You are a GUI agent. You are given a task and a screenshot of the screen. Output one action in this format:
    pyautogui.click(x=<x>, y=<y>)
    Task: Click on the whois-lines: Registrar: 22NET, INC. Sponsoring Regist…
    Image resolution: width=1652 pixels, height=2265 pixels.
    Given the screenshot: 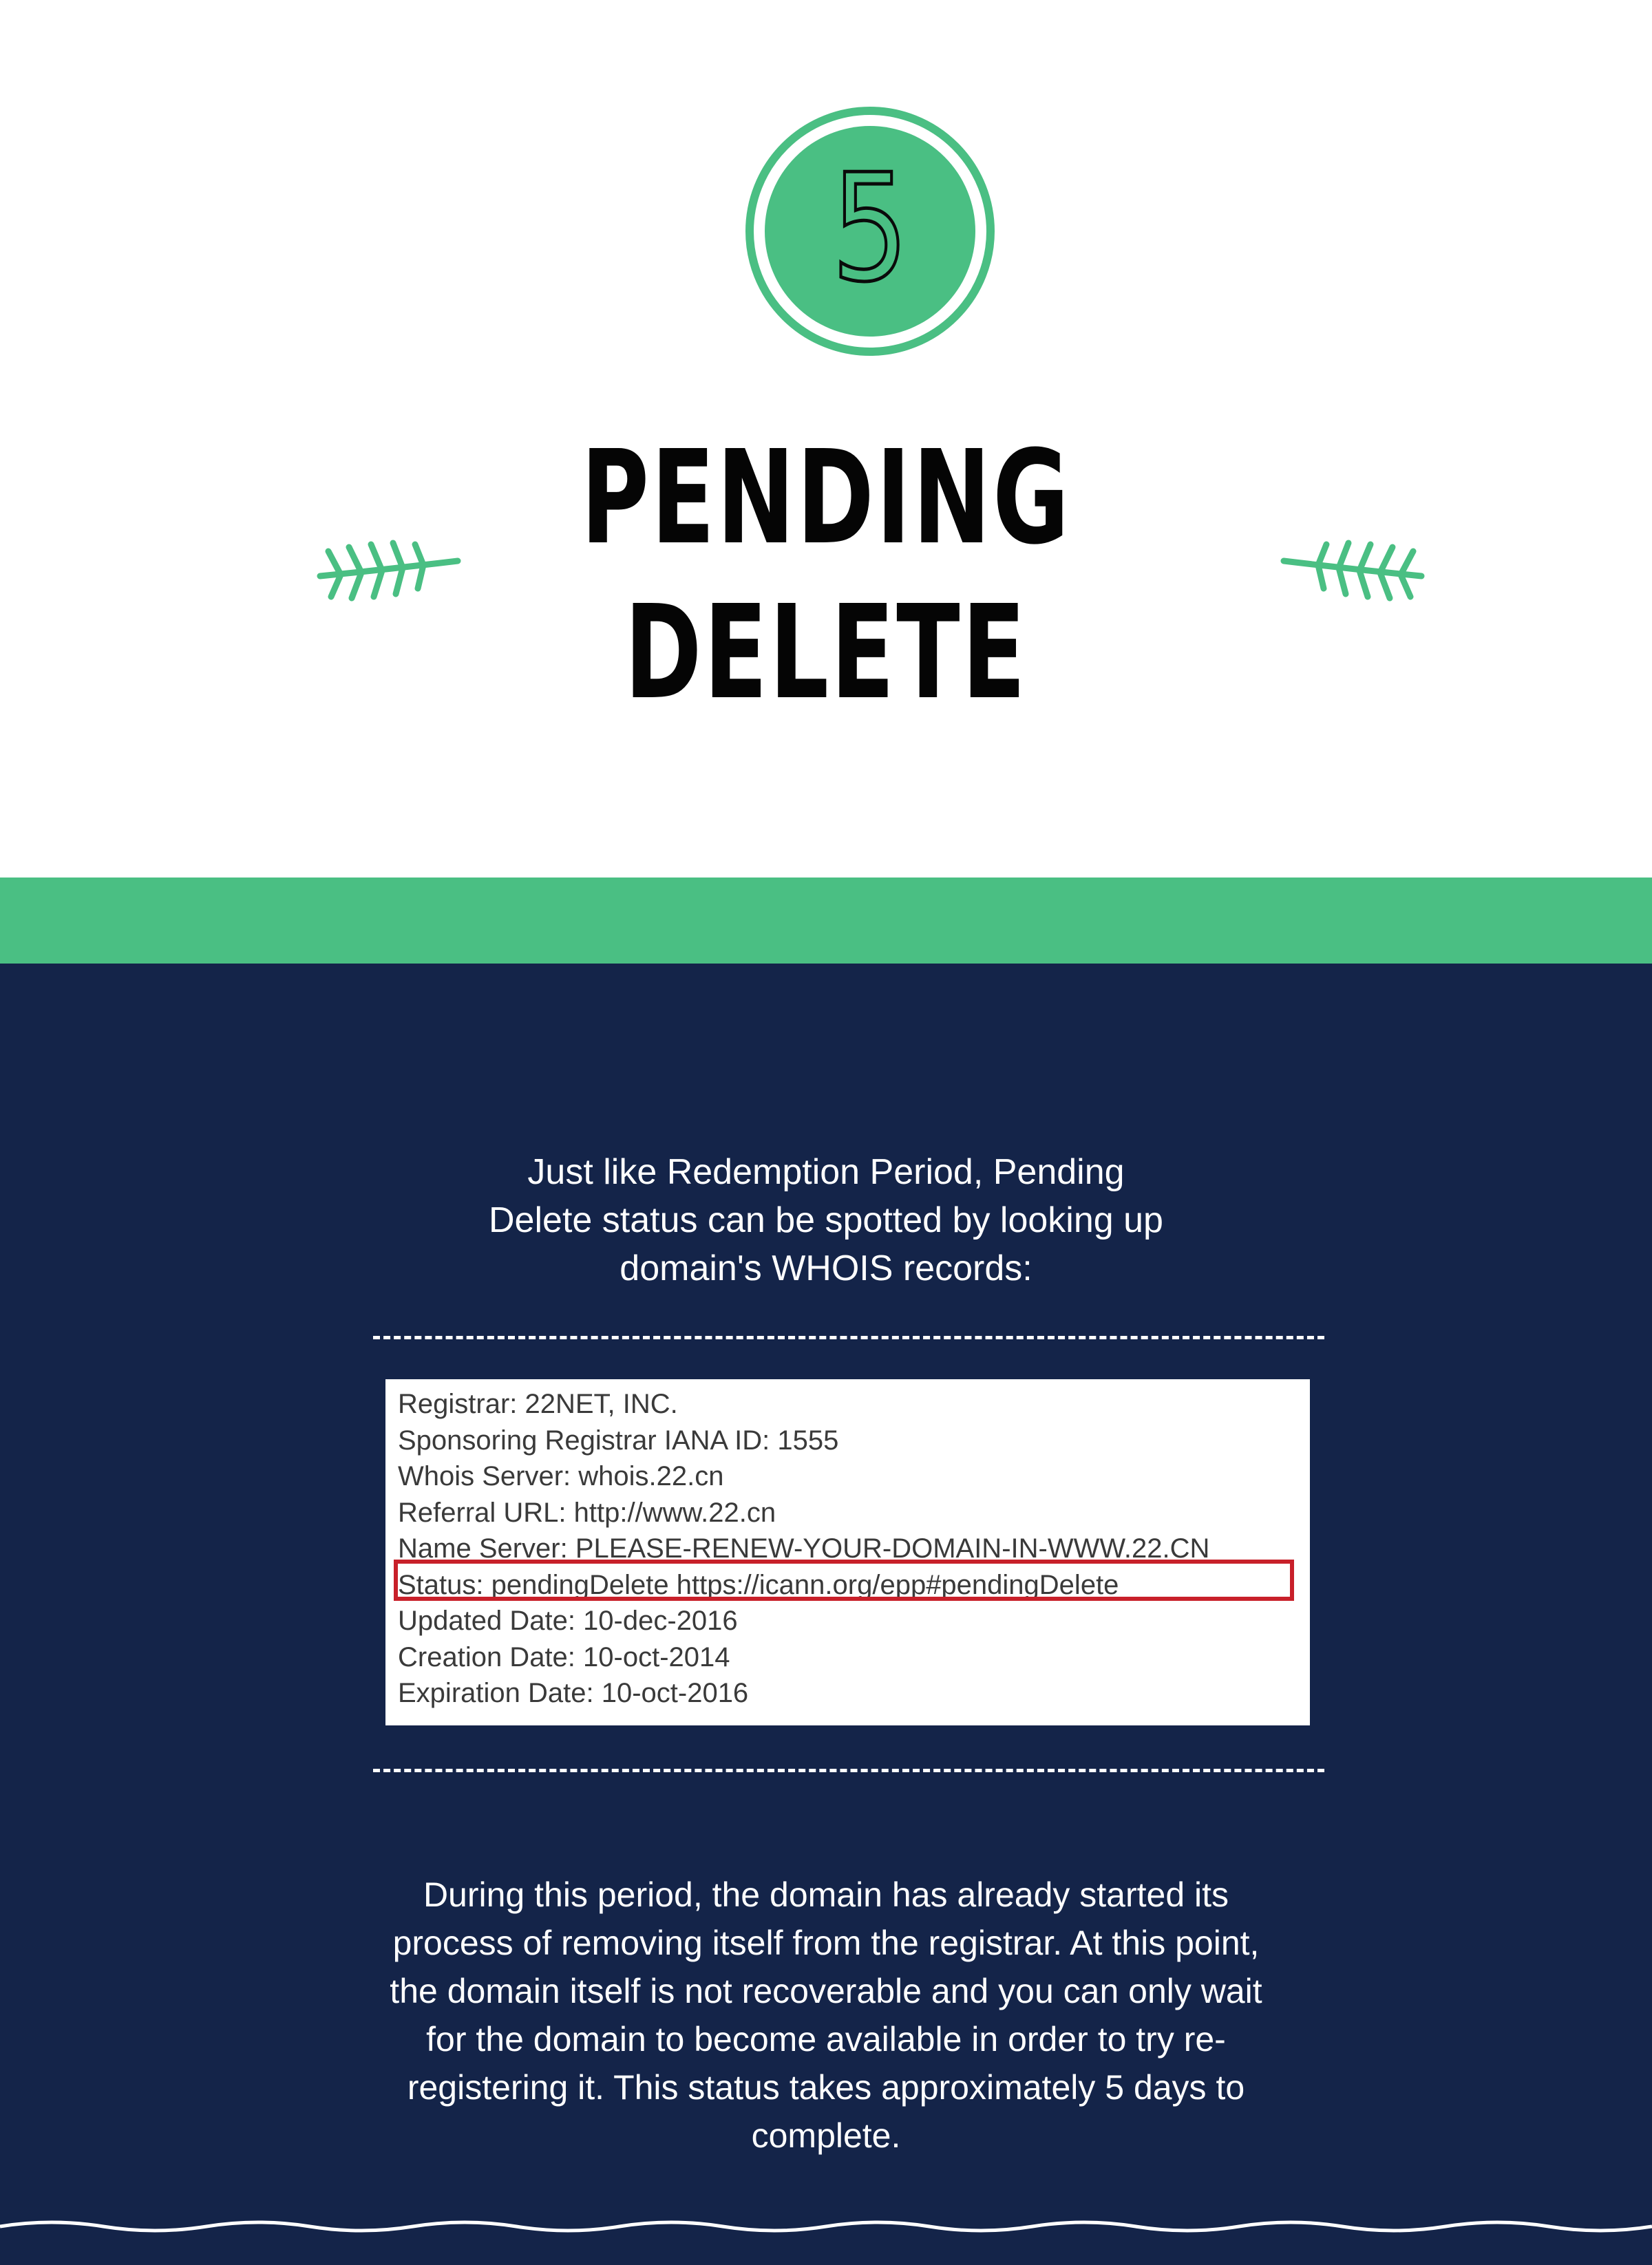 What is the action you would take?
    pyautogui.click(x=804, y=1549)
    